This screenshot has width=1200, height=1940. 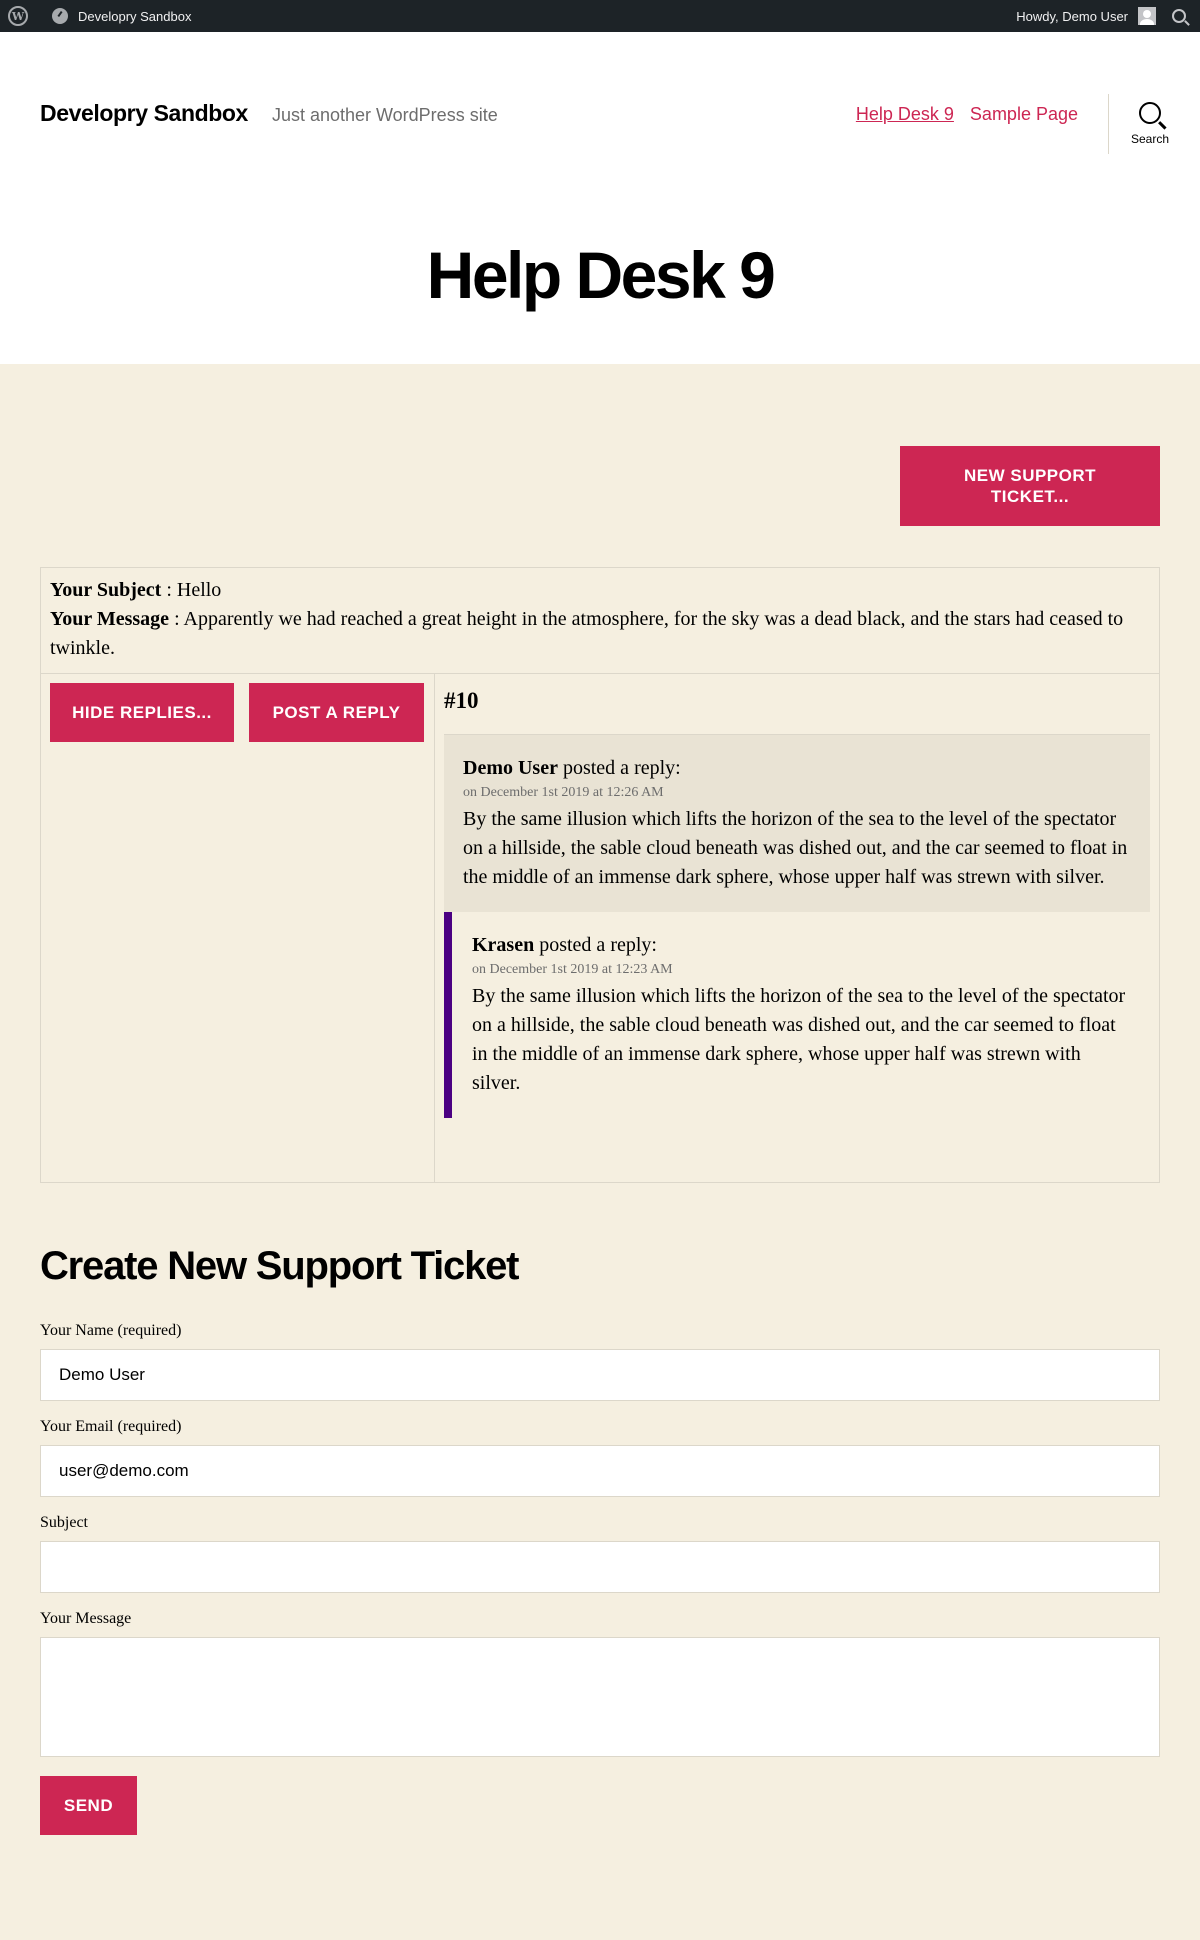 I want to click on reply-author: Demo User, so click(x=510, y=768).